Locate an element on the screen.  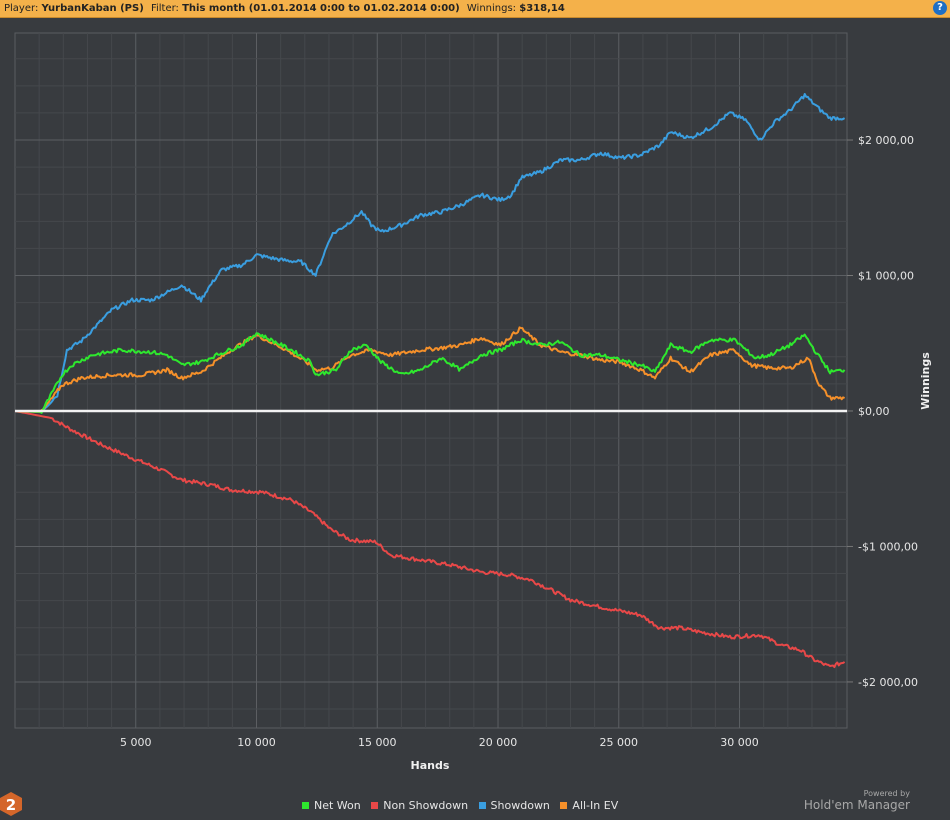
legend-label: Showdown is located at coordinates (520, 805).